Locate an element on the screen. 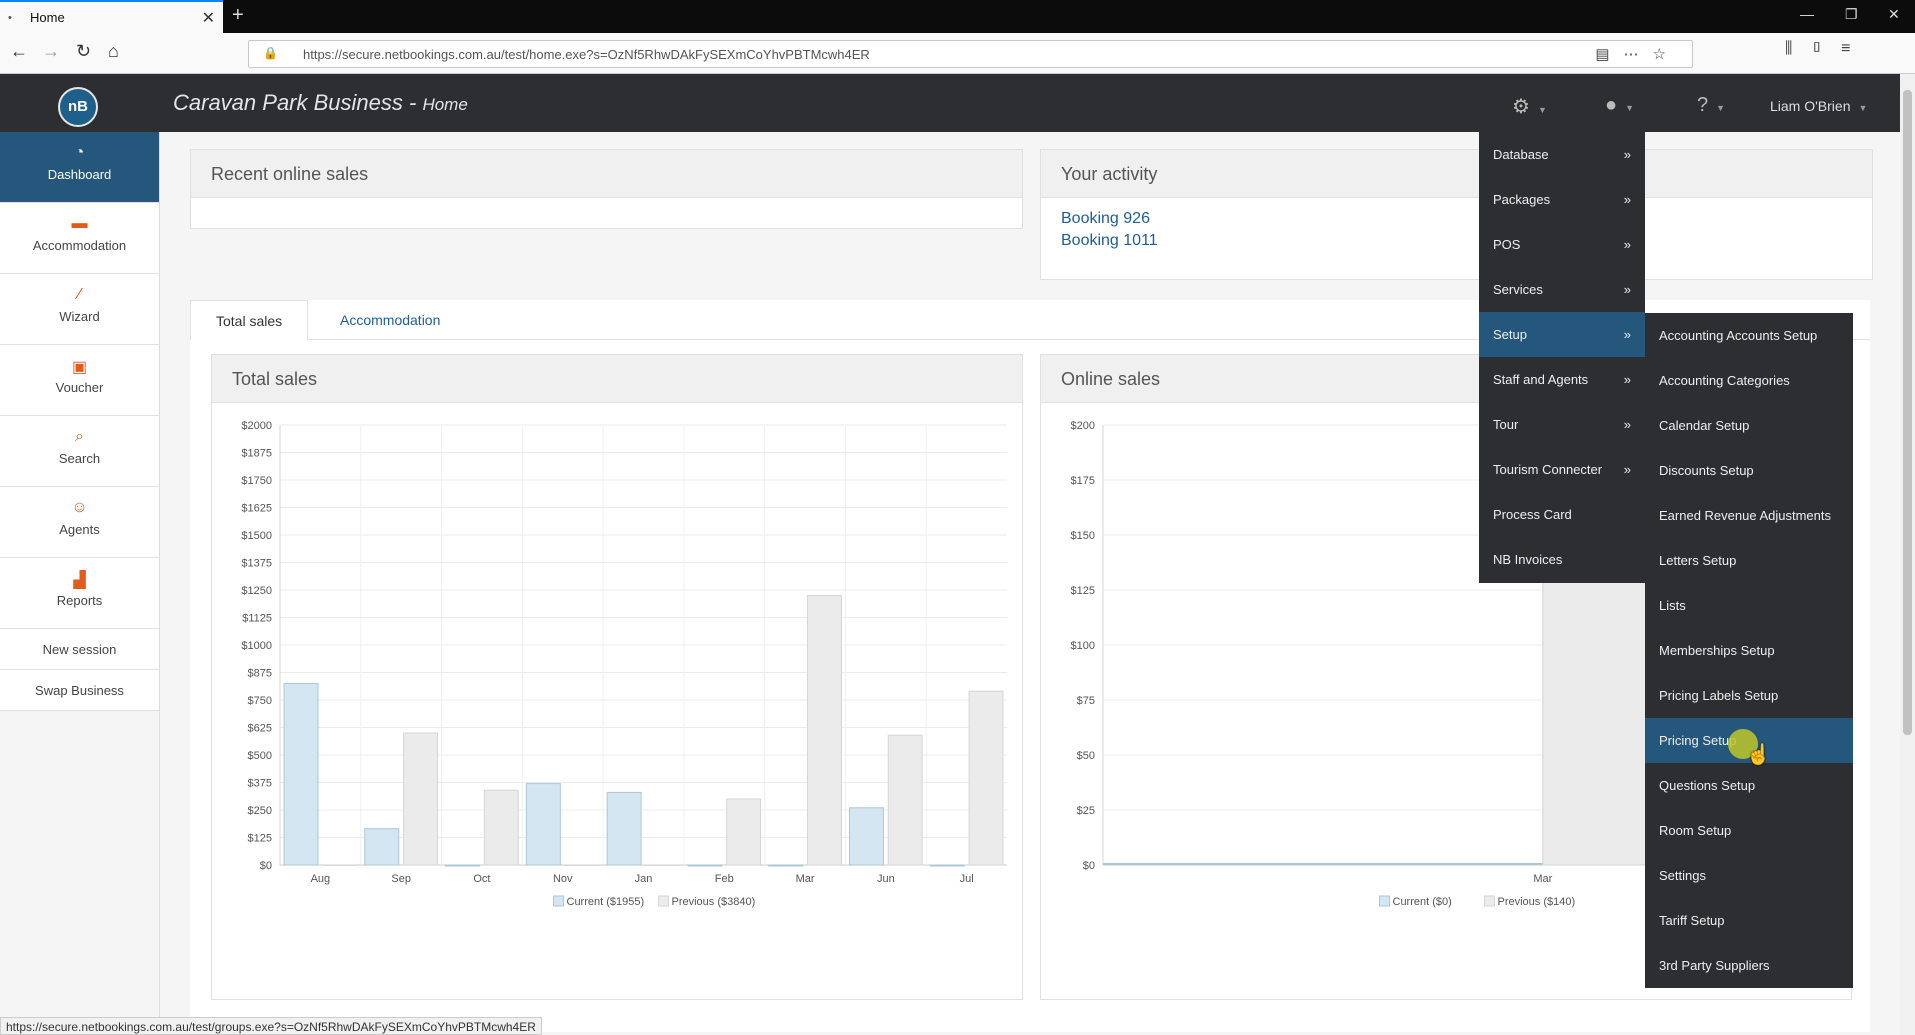 This screenshot has height=1035, width=1915. reload-icon: ↻ is located at coordinates (83, 51).